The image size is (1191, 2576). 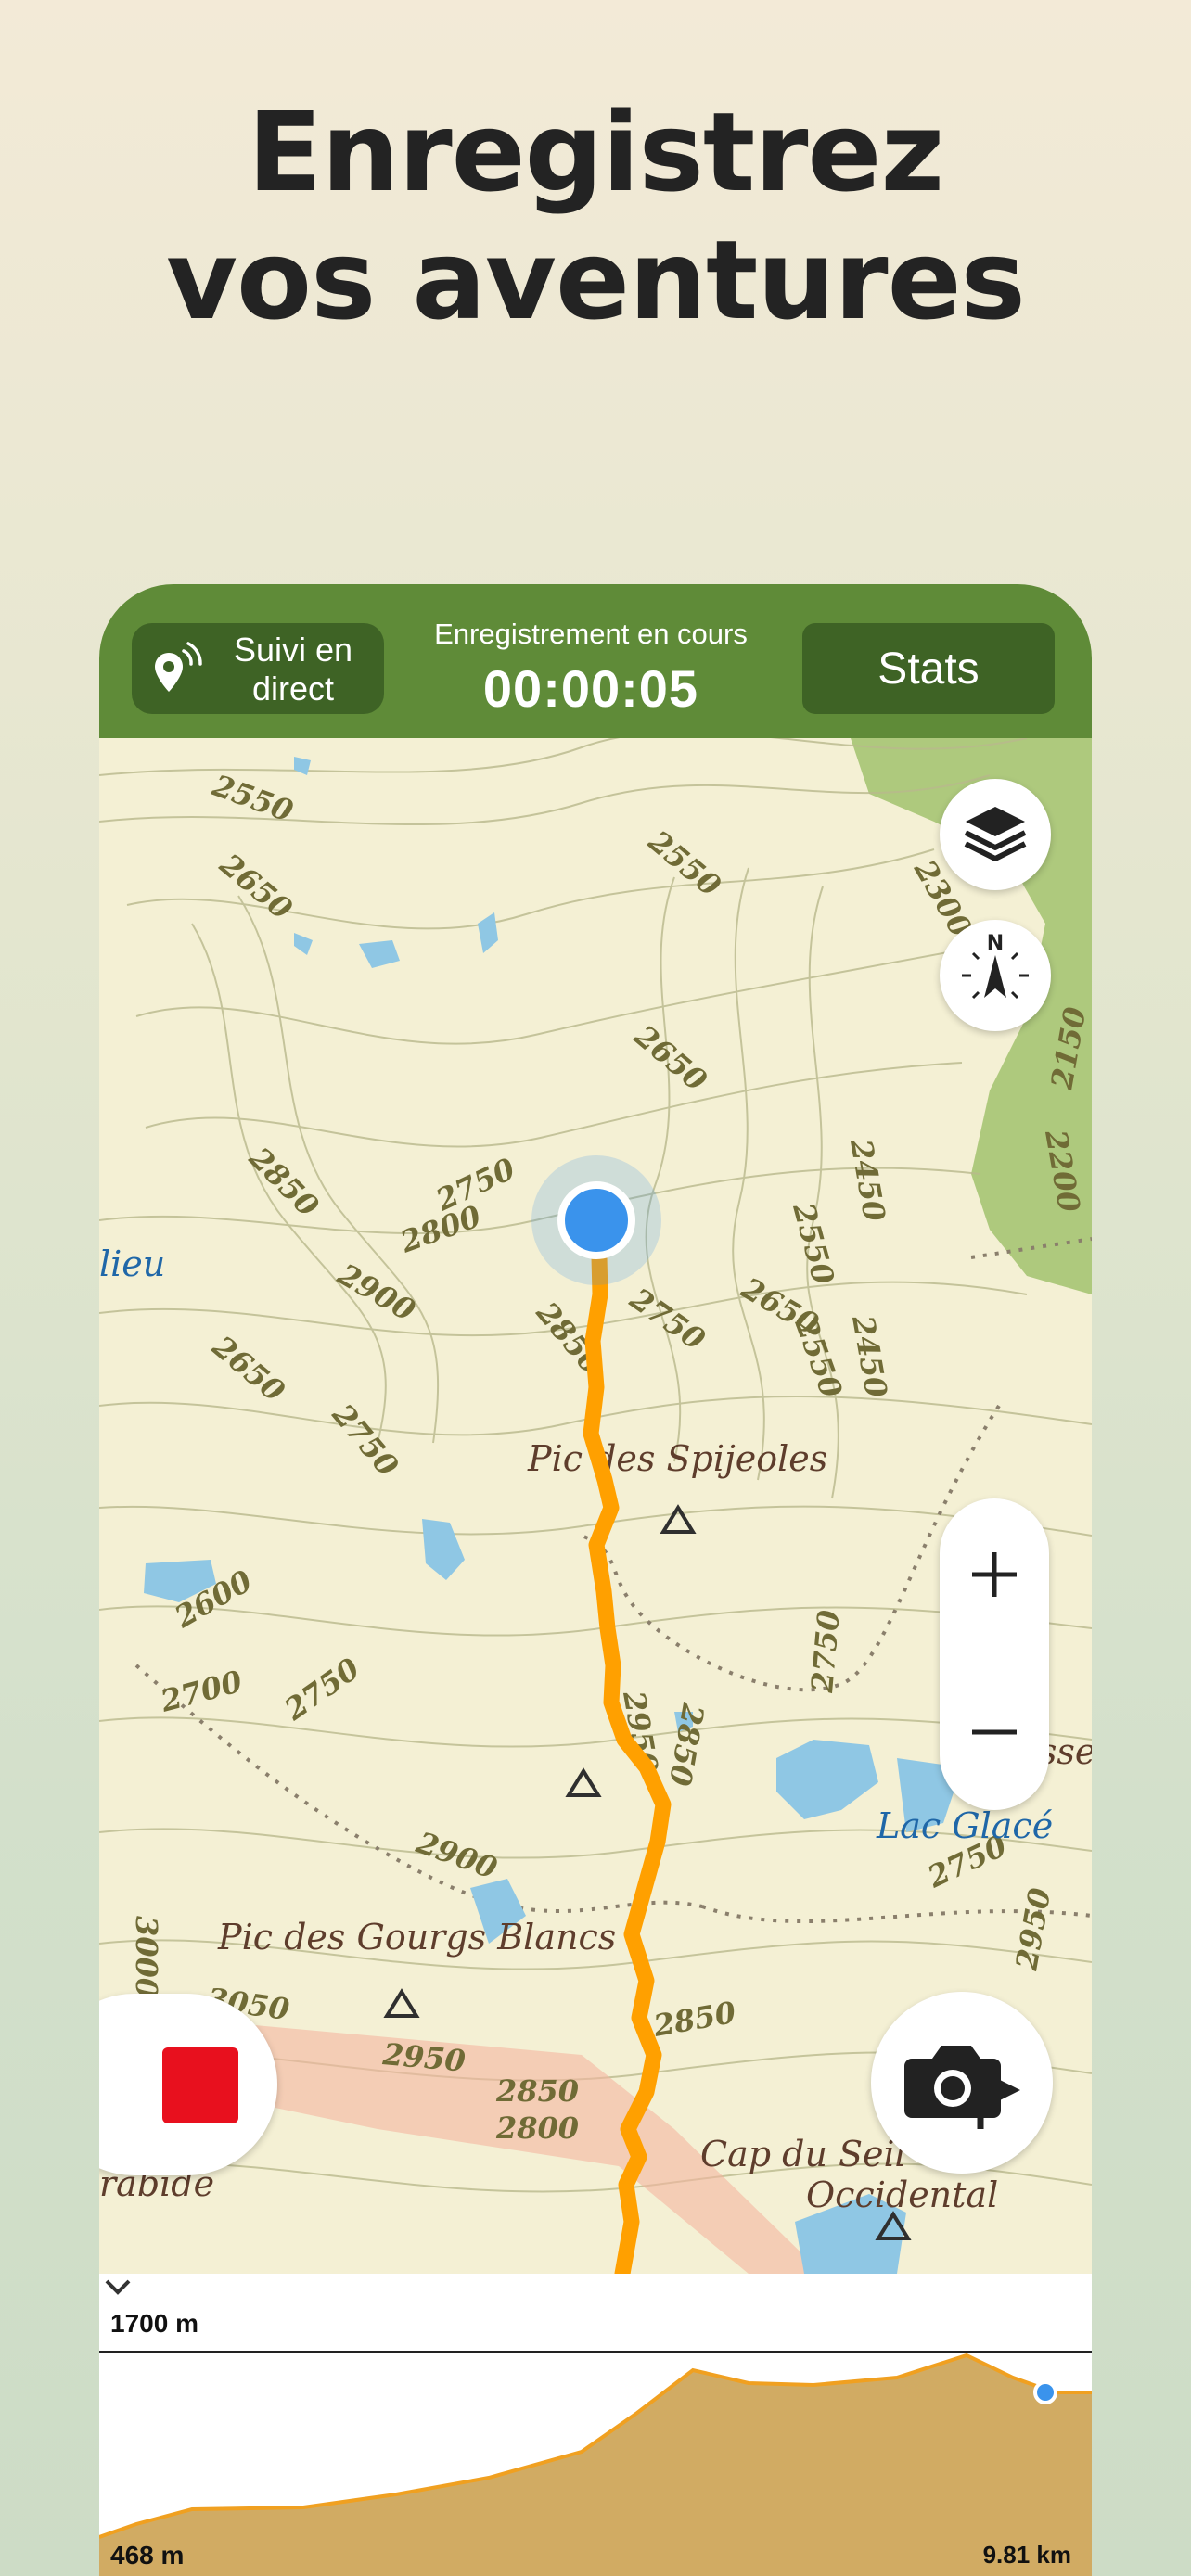 I want to click on zoom-out-icon, so click(x=995, y=1732).